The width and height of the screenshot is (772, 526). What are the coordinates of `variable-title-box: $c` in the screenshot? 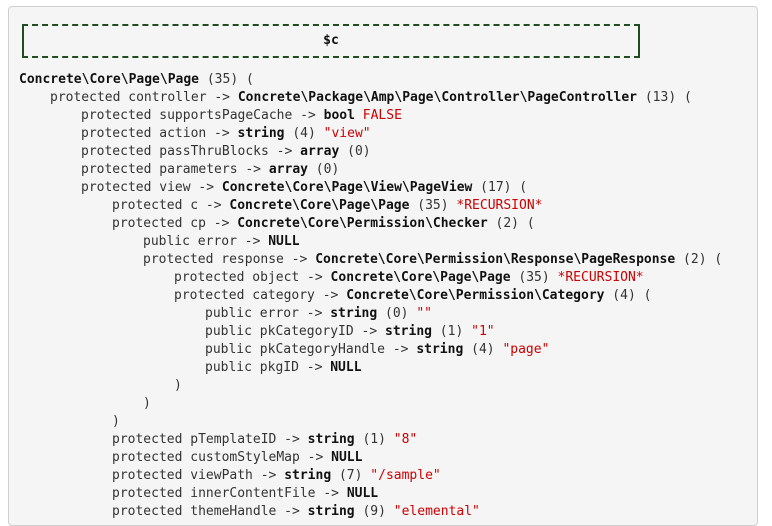 It's located at (331, 41).